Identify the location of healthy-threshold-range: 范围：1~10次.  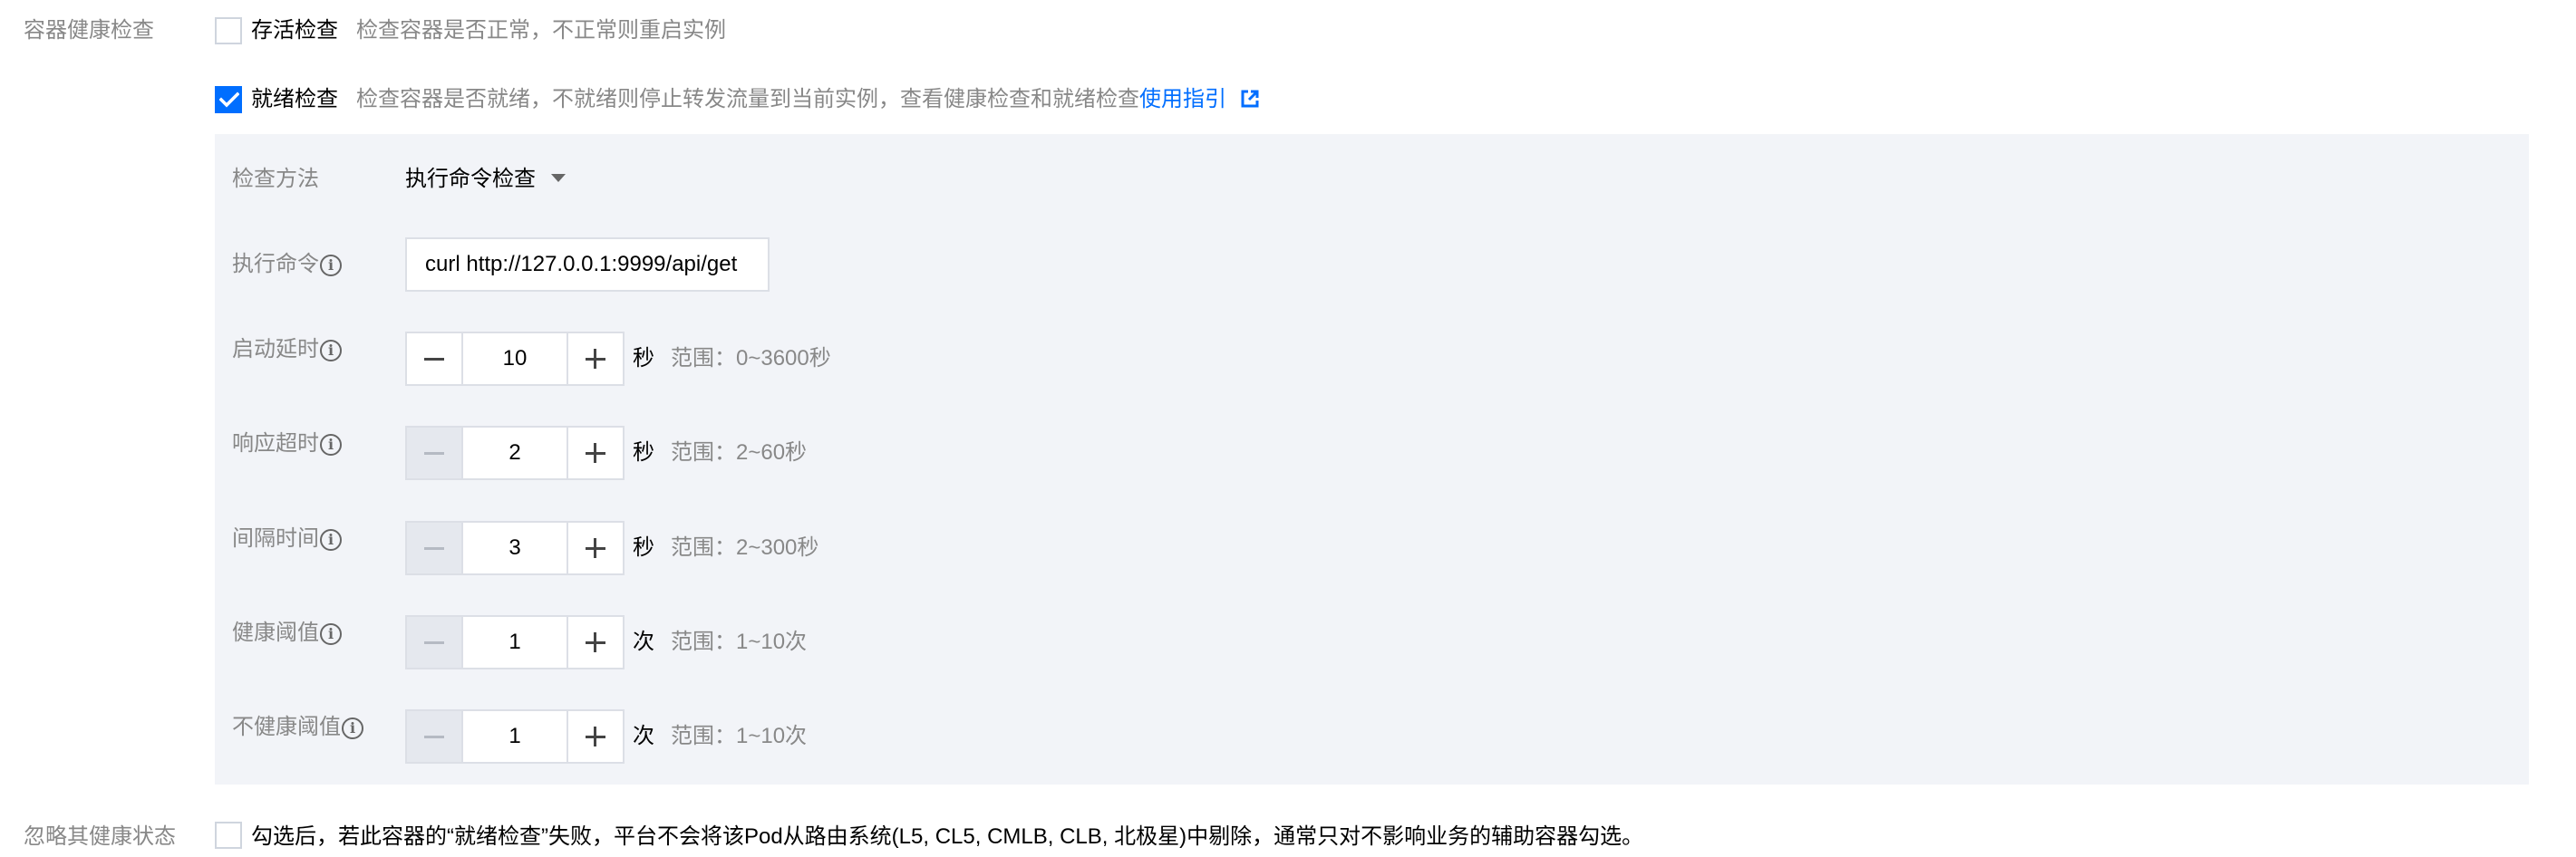
(739, 642).